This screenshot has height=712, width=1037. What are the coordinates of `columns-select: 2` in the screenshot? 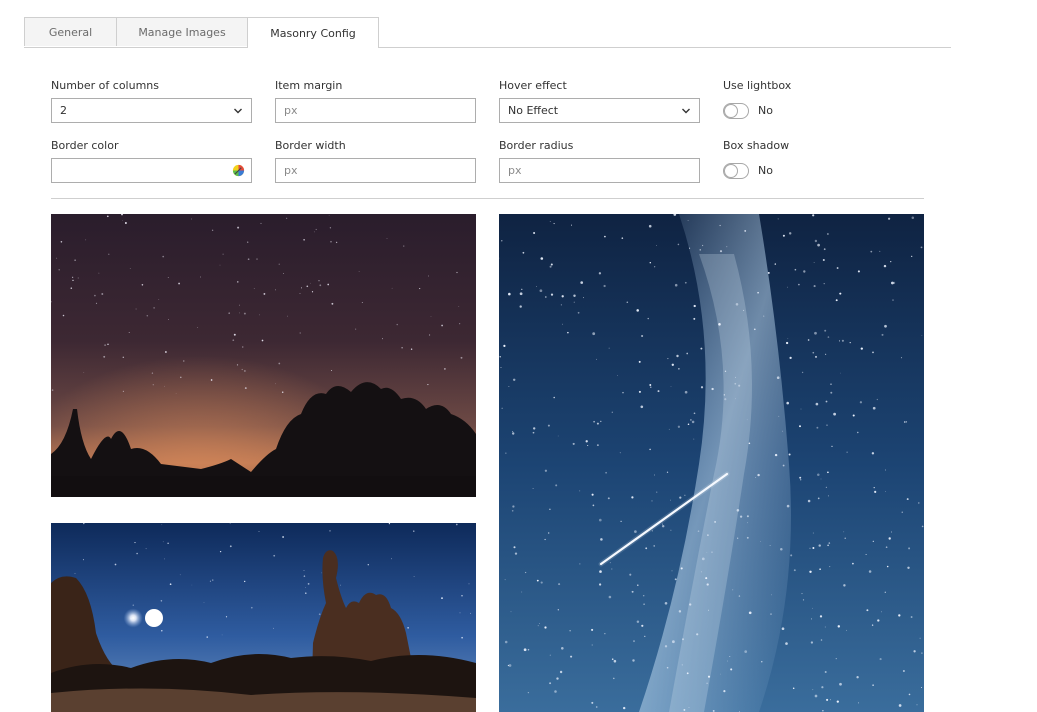 It's located at (151, 110).